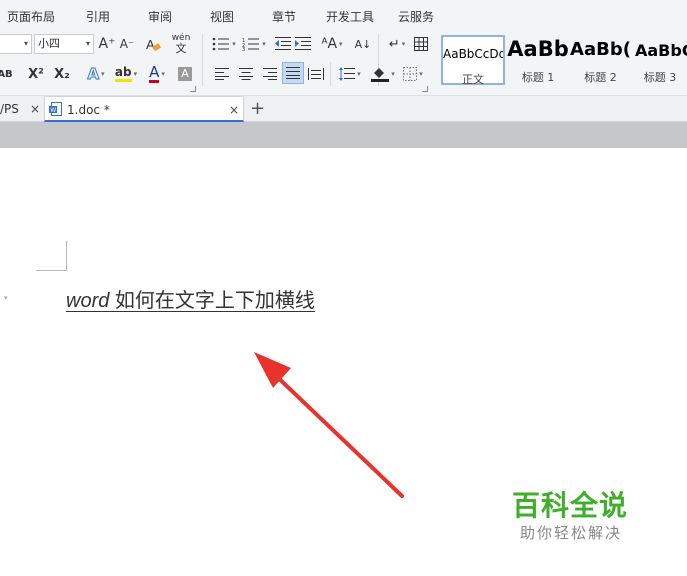 This screenshot has width=687, height=576. I want to click on numbered-list-button: 1 2 3 ▾, so click(254, 44).